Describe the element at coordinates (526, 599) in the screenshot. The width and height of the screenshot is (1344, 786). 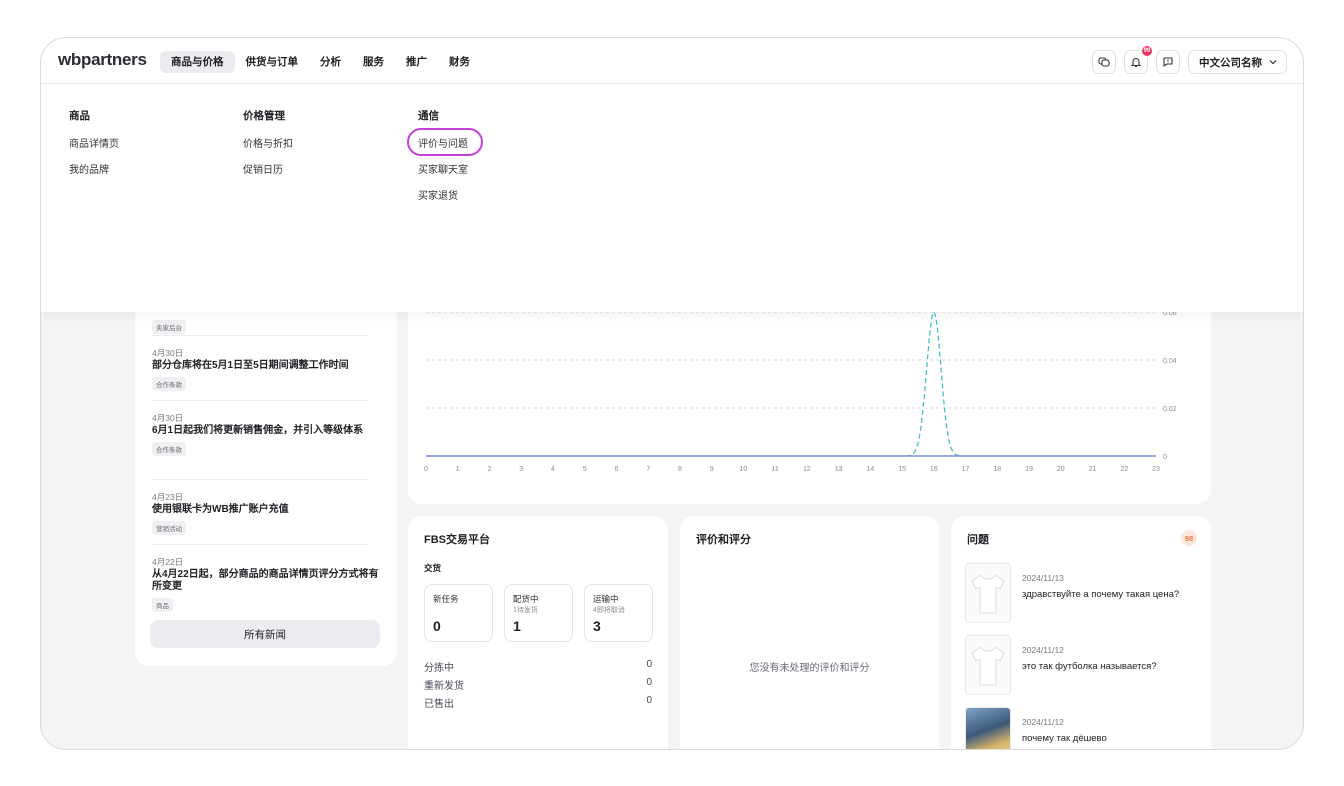
I see `stat-label: 配货中` at that location.